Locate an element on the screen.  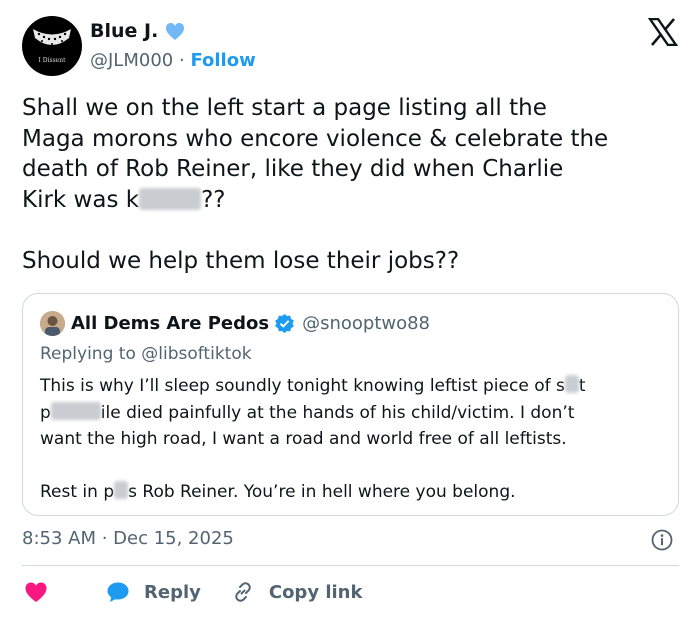
avatar-caption: I Dissent is located at coordinates (52, 60).